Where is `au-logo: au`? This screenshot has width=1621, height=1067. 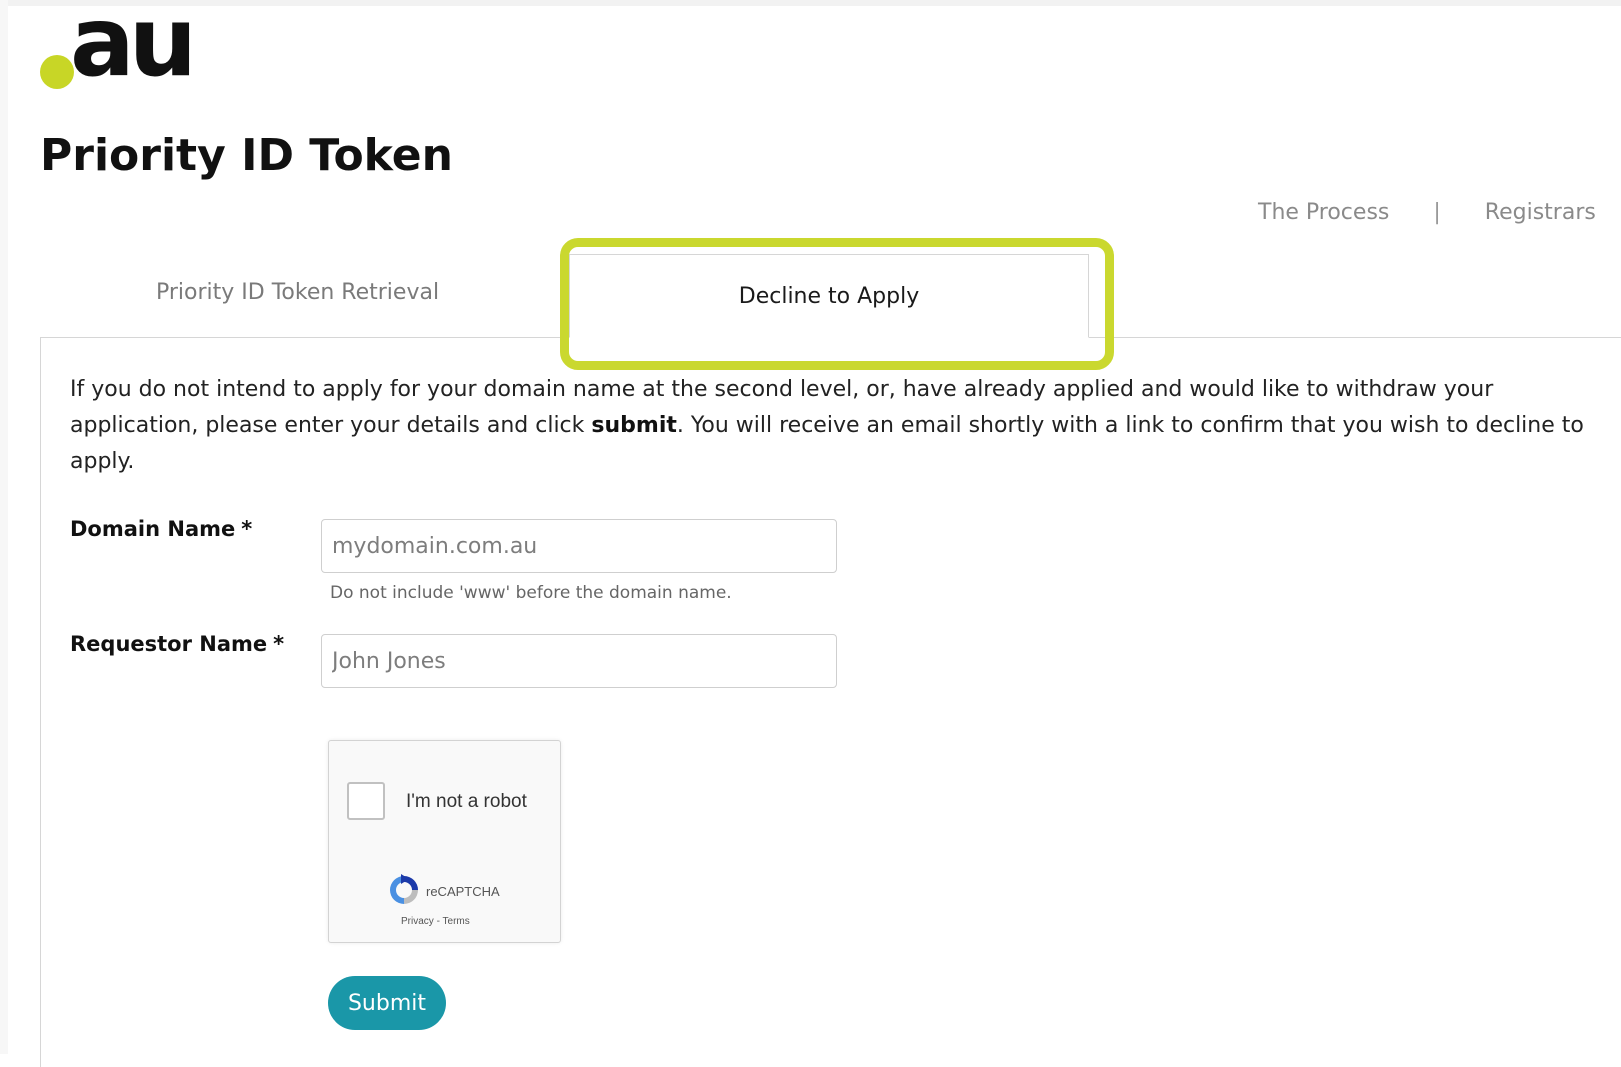
au-logo: au is located at coordinates (140, 46).